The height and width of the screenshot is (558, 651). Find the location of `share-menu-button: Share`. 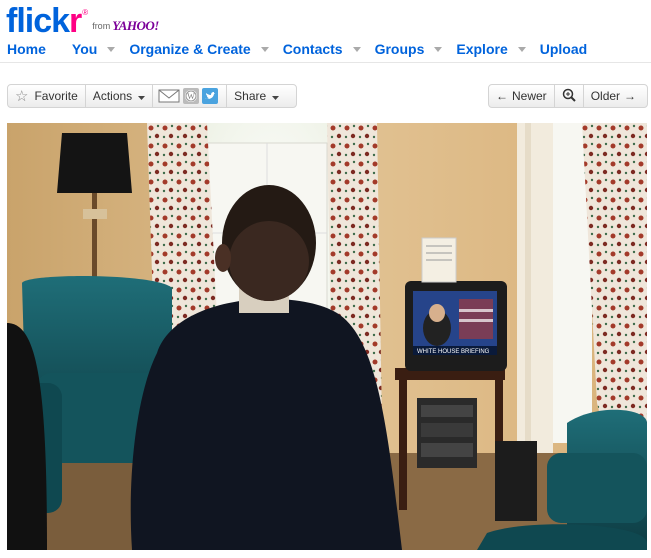

share-menu-button: Share is located at coordinates (256, 96).